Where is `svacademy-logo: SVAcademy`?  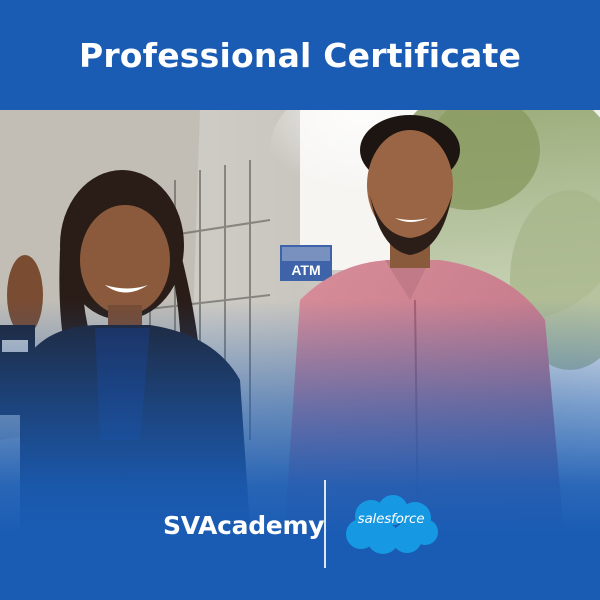 svacademy-logo: SVAcademy is located at coordinates (244, 525).